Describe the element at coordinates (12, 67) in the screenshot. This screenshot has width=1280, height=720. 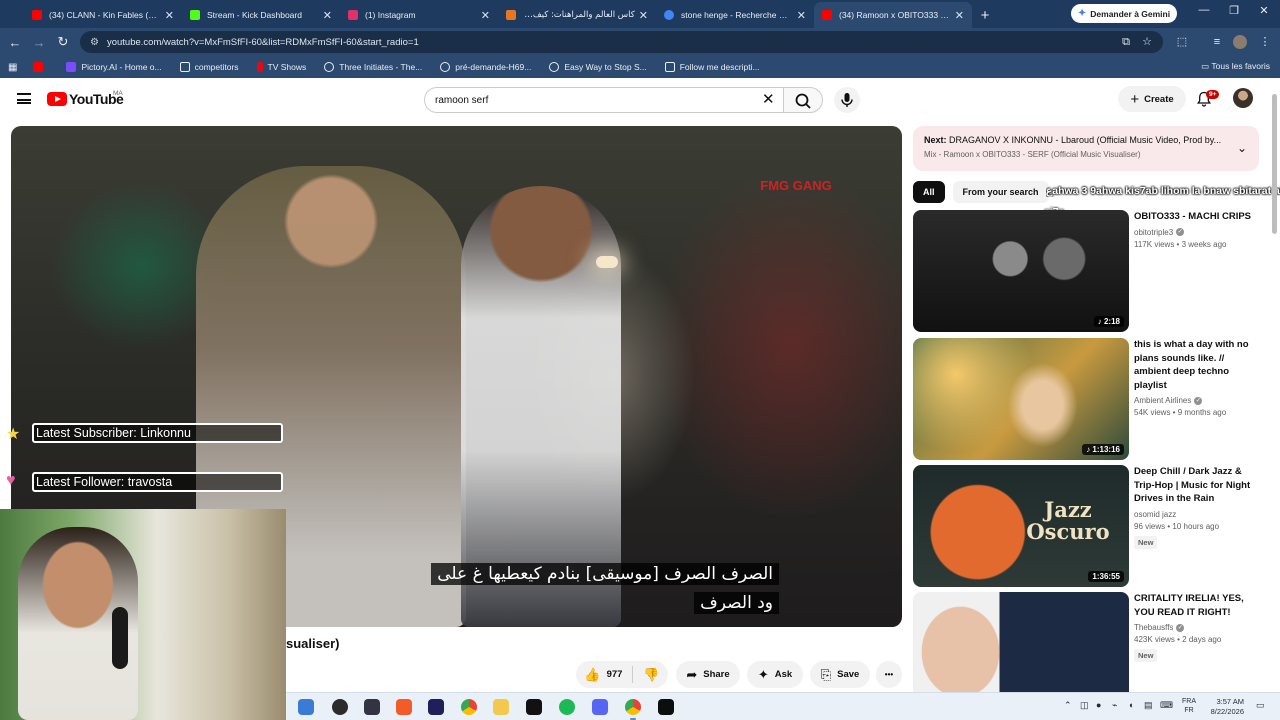
I see `apps-grid-icon: ▦` at that location.